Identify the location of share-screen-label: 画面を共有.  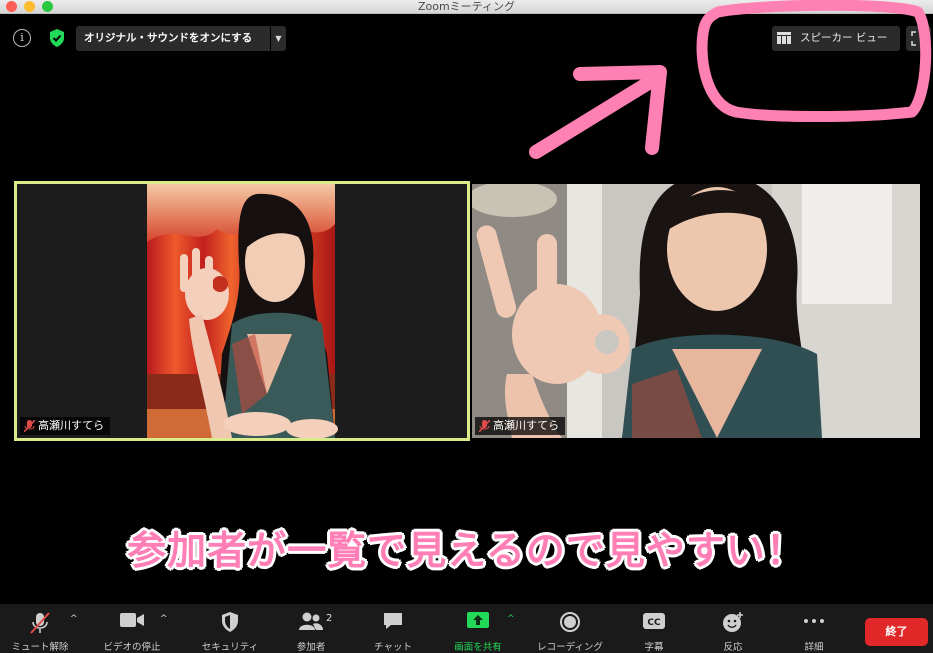
(478, 647).